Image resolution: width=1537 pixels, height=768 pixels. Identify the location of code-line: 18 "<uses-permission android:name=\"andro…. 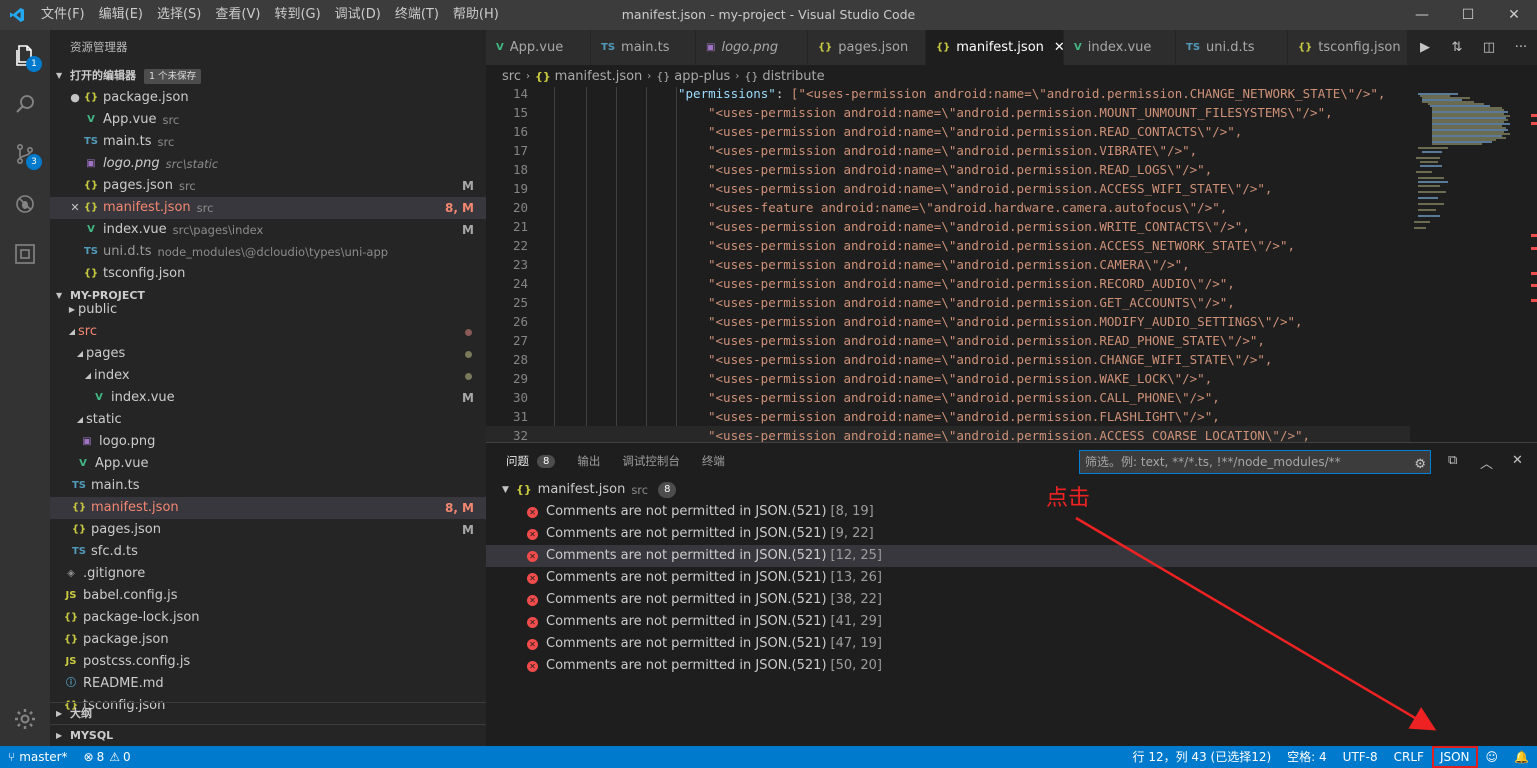
(1011, 169).